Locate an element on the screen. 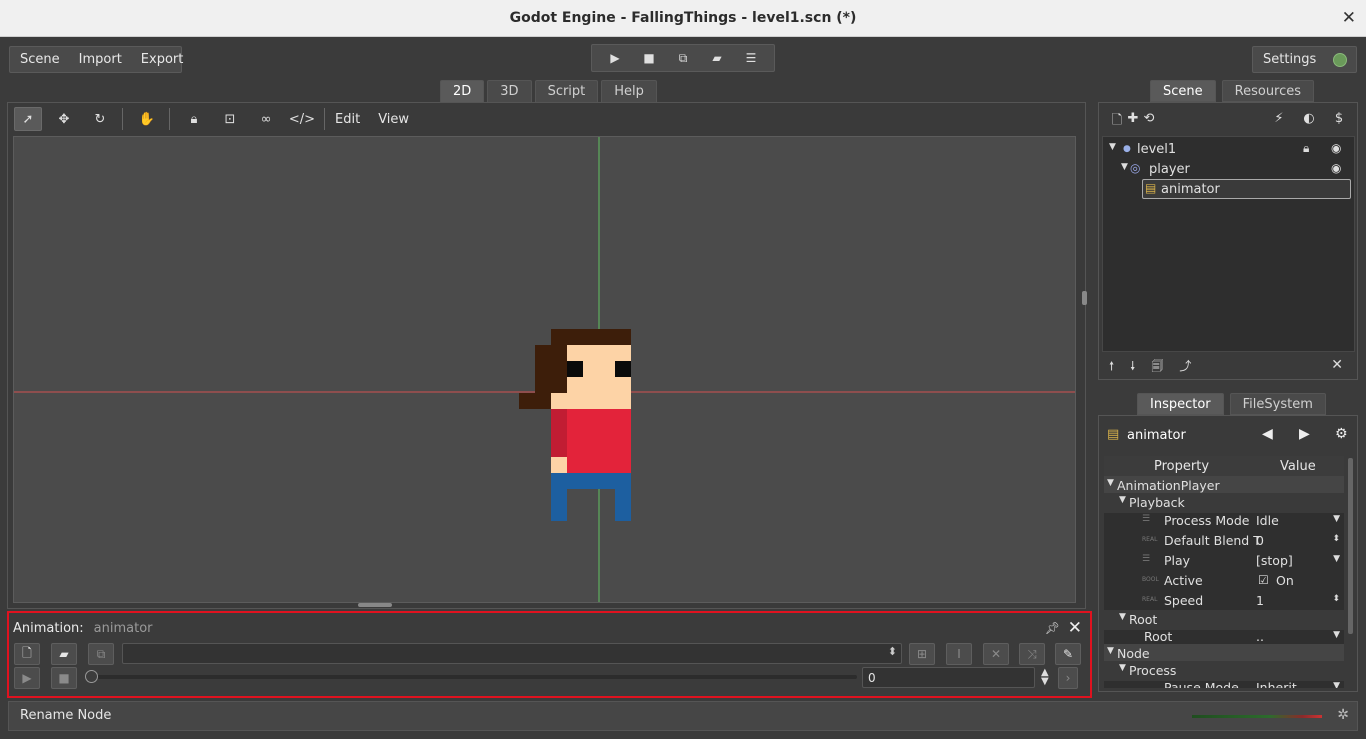  close-panel-icon: ✕ is located at coordinates (1075, 628).